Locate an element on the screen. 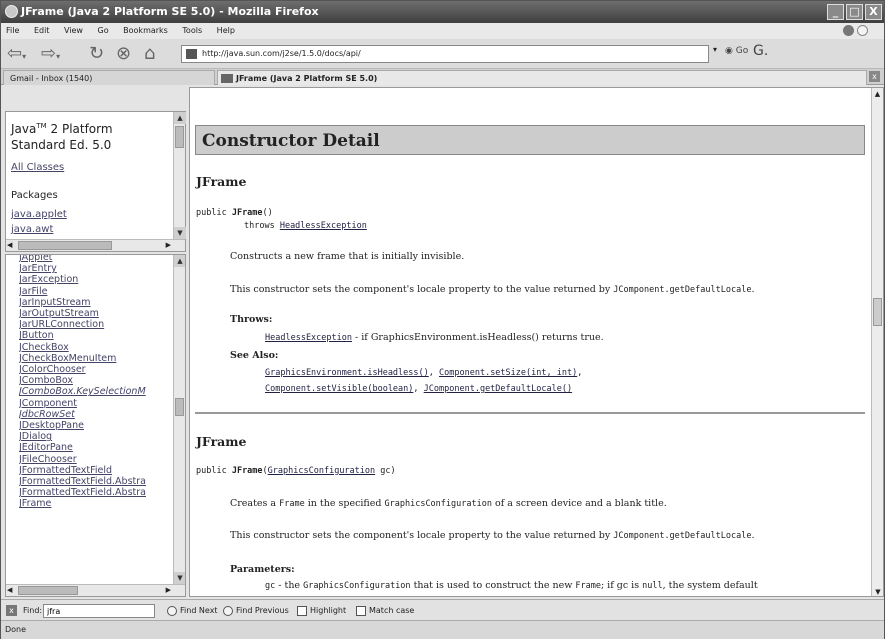 The width and height of the screenshot is (885, 639). main-vertical-scrollbar: ▲ ▼ is located at coordinates (877, 342).